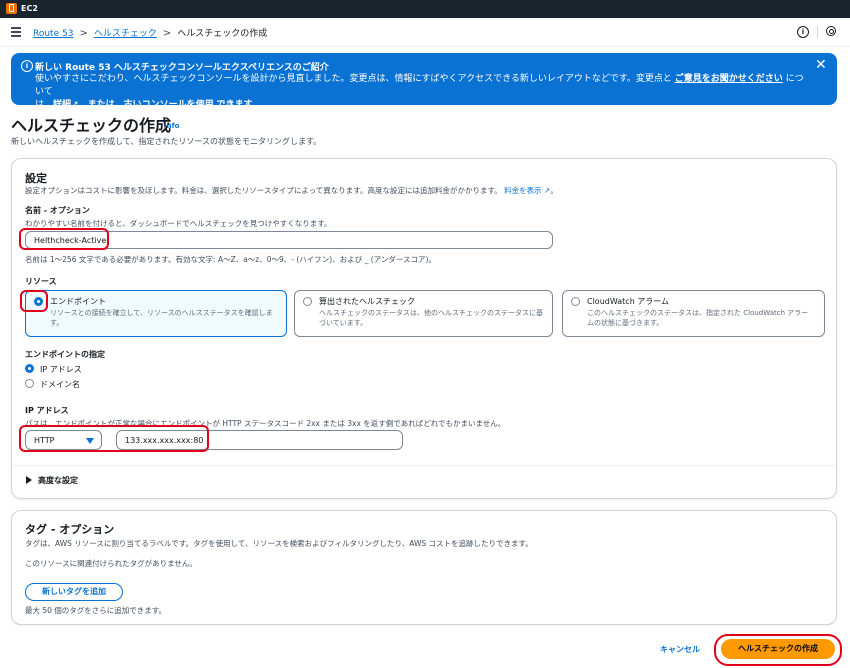  What do you see at coordinates (111, 563) in the screenshot?
I see `tags-empty: このリソースに関連付けられたタグがありません。` at bounding box center [111, 563].